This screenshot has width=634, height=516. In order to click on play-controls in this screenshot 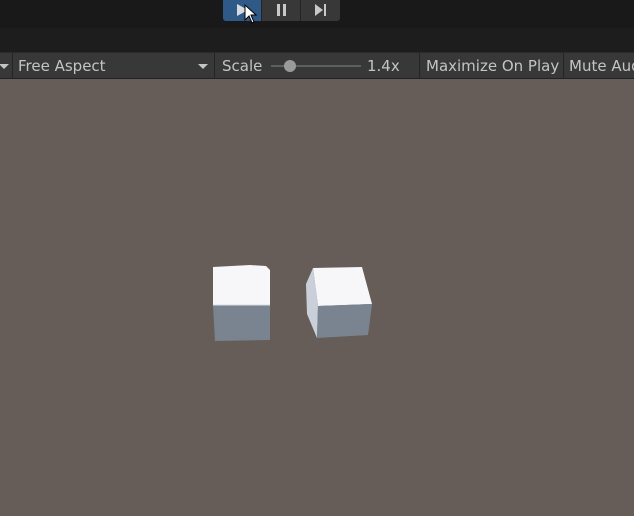, I will do `click(282, 10)`.